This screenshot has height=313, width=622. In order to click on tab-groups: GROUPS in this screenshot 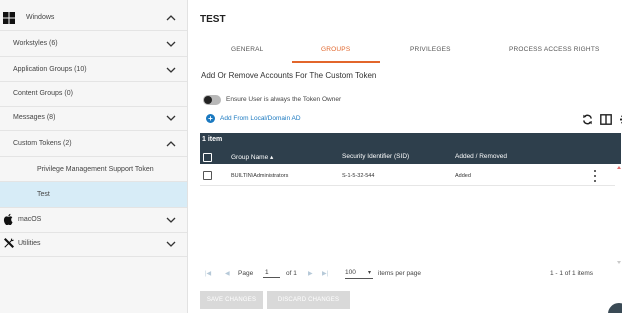, I will do `click(335, 49)`.